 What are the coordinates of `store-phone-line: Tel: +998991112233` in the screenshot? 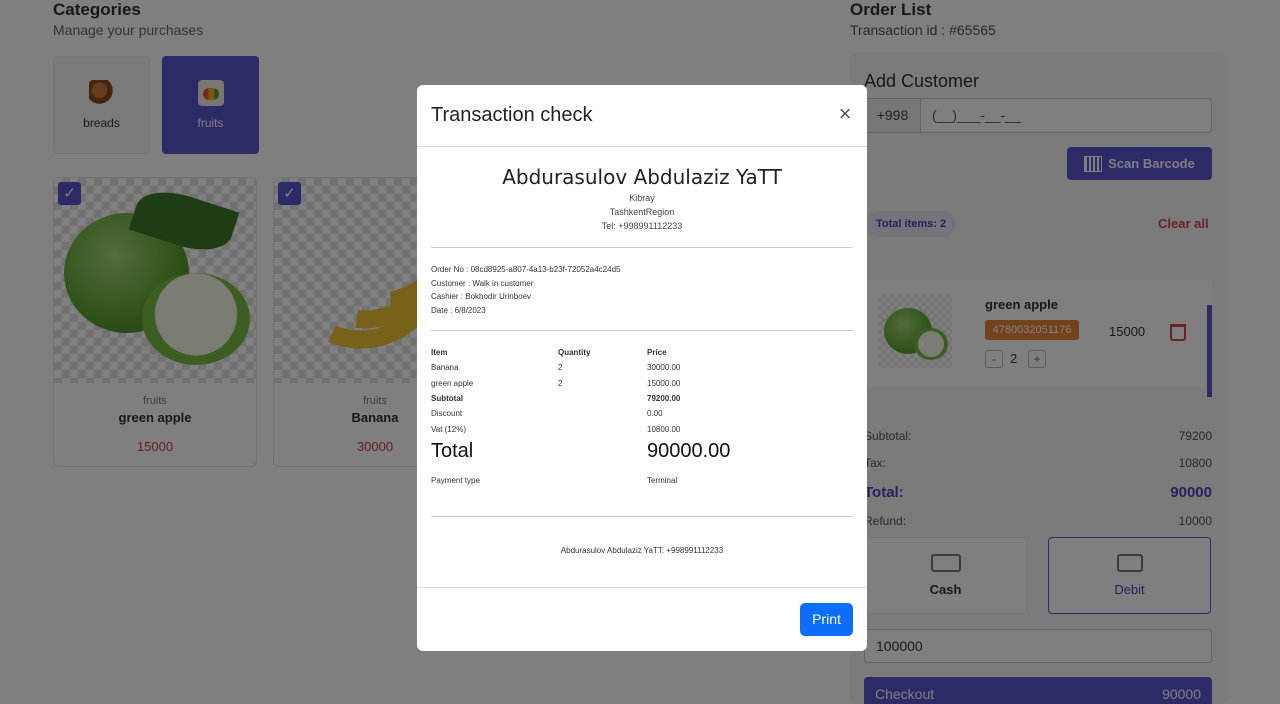 It's located at (642, 226).